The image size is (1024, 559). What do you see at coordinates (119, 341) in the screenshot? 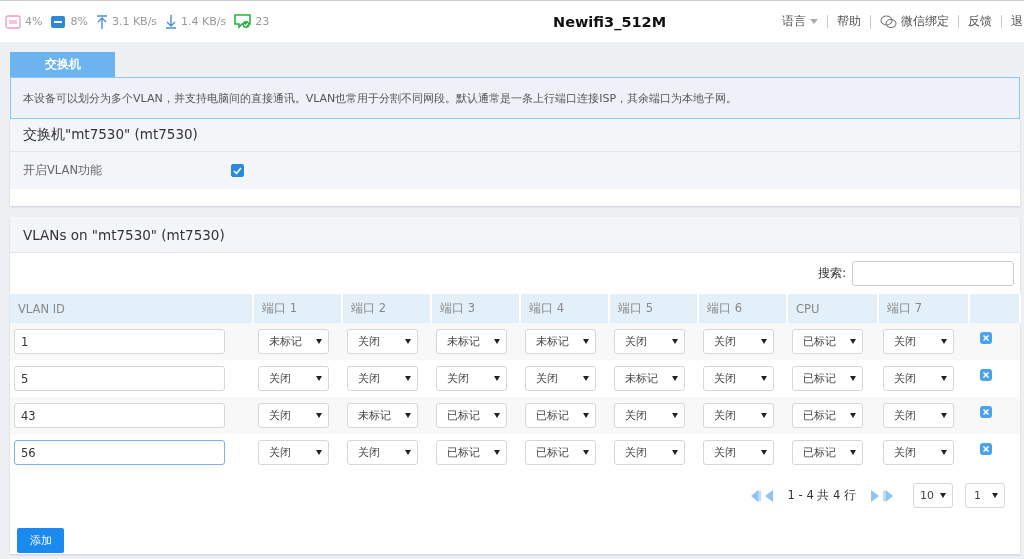
I see `vlan-id-field: 1` at bounding box center [119, 341].